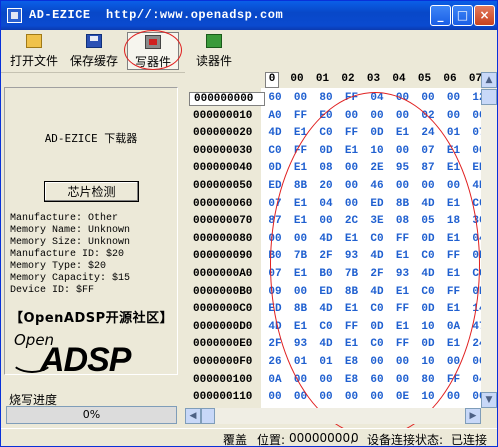 This screenshot has height=447, width=498. I want to click on hex-byte-cell: 14, so click(475, 309).